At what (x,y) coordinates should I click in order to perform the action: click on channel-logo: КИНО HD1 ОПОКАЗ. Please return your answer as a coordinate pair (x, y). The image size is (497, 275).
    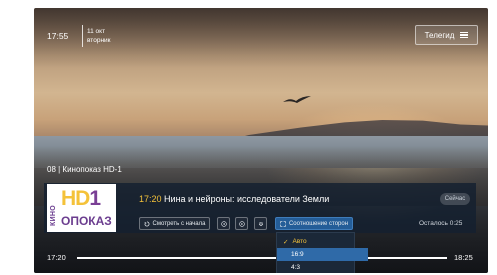
    Looking at the image, I should click on (81, 208).